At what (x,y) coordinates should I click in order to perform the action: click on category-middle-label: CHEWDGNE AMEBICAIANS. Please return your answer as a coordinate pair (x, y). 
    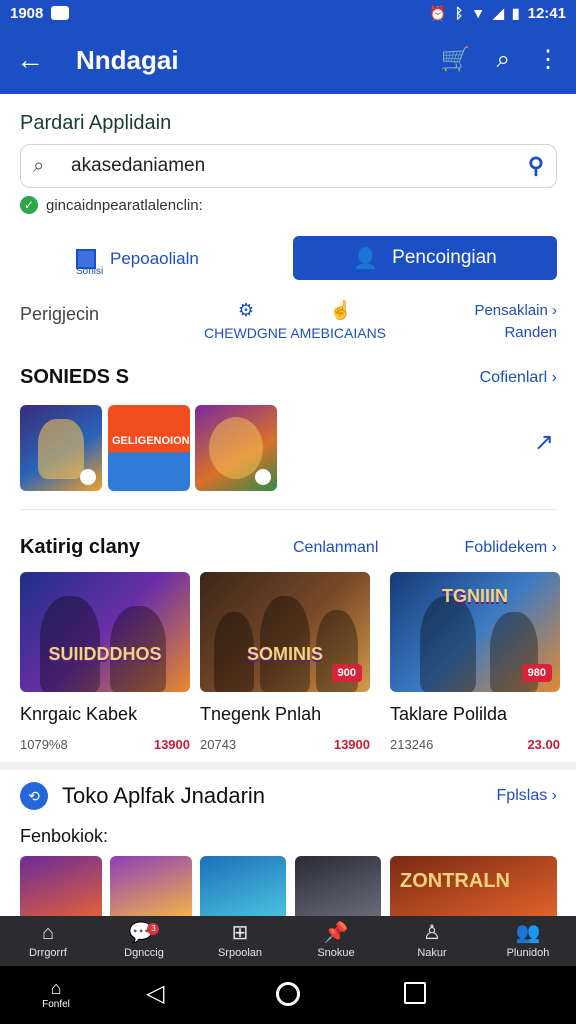
    Looking at the image, I should click on (295, 333).